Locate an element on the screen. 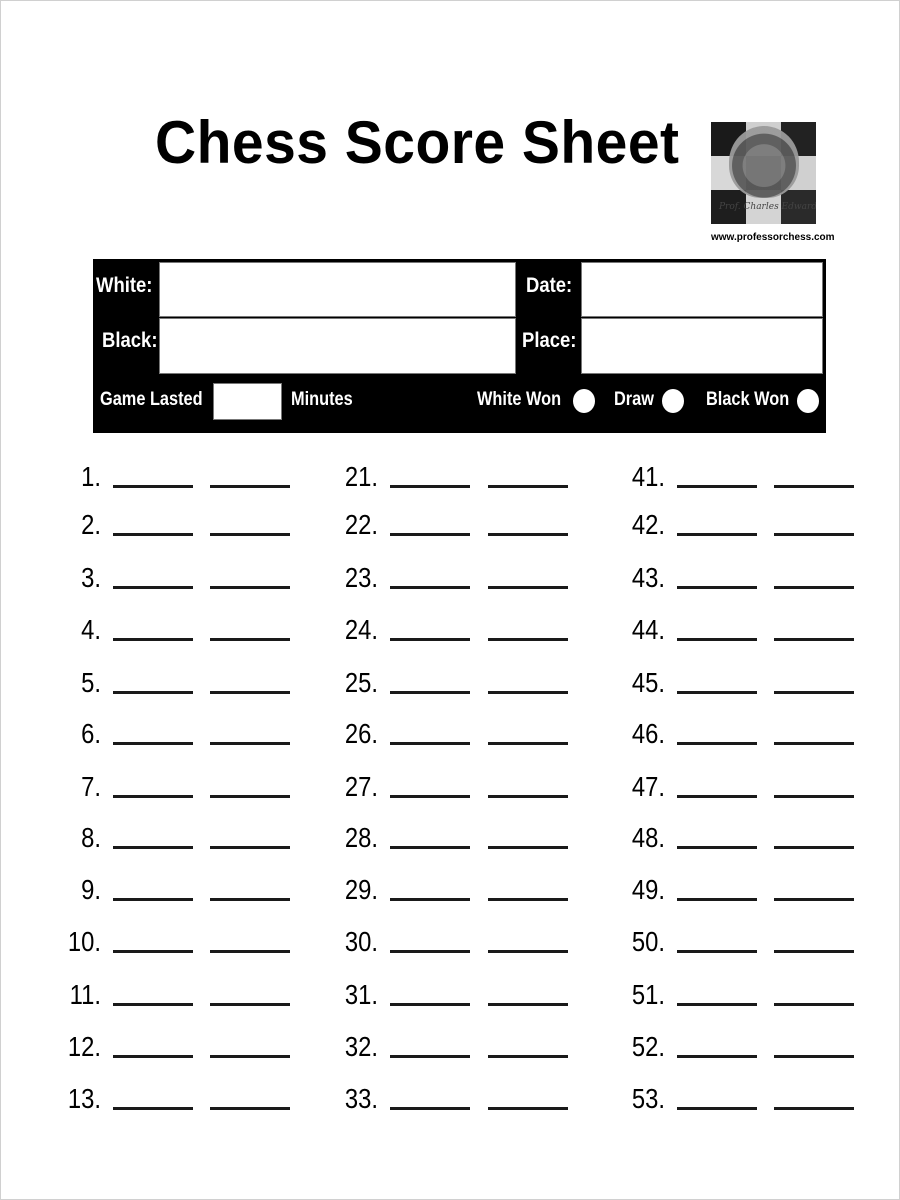 The height and width of the screenshot is (1200, 900). black-won-radio is located at coordinates (808, 401).